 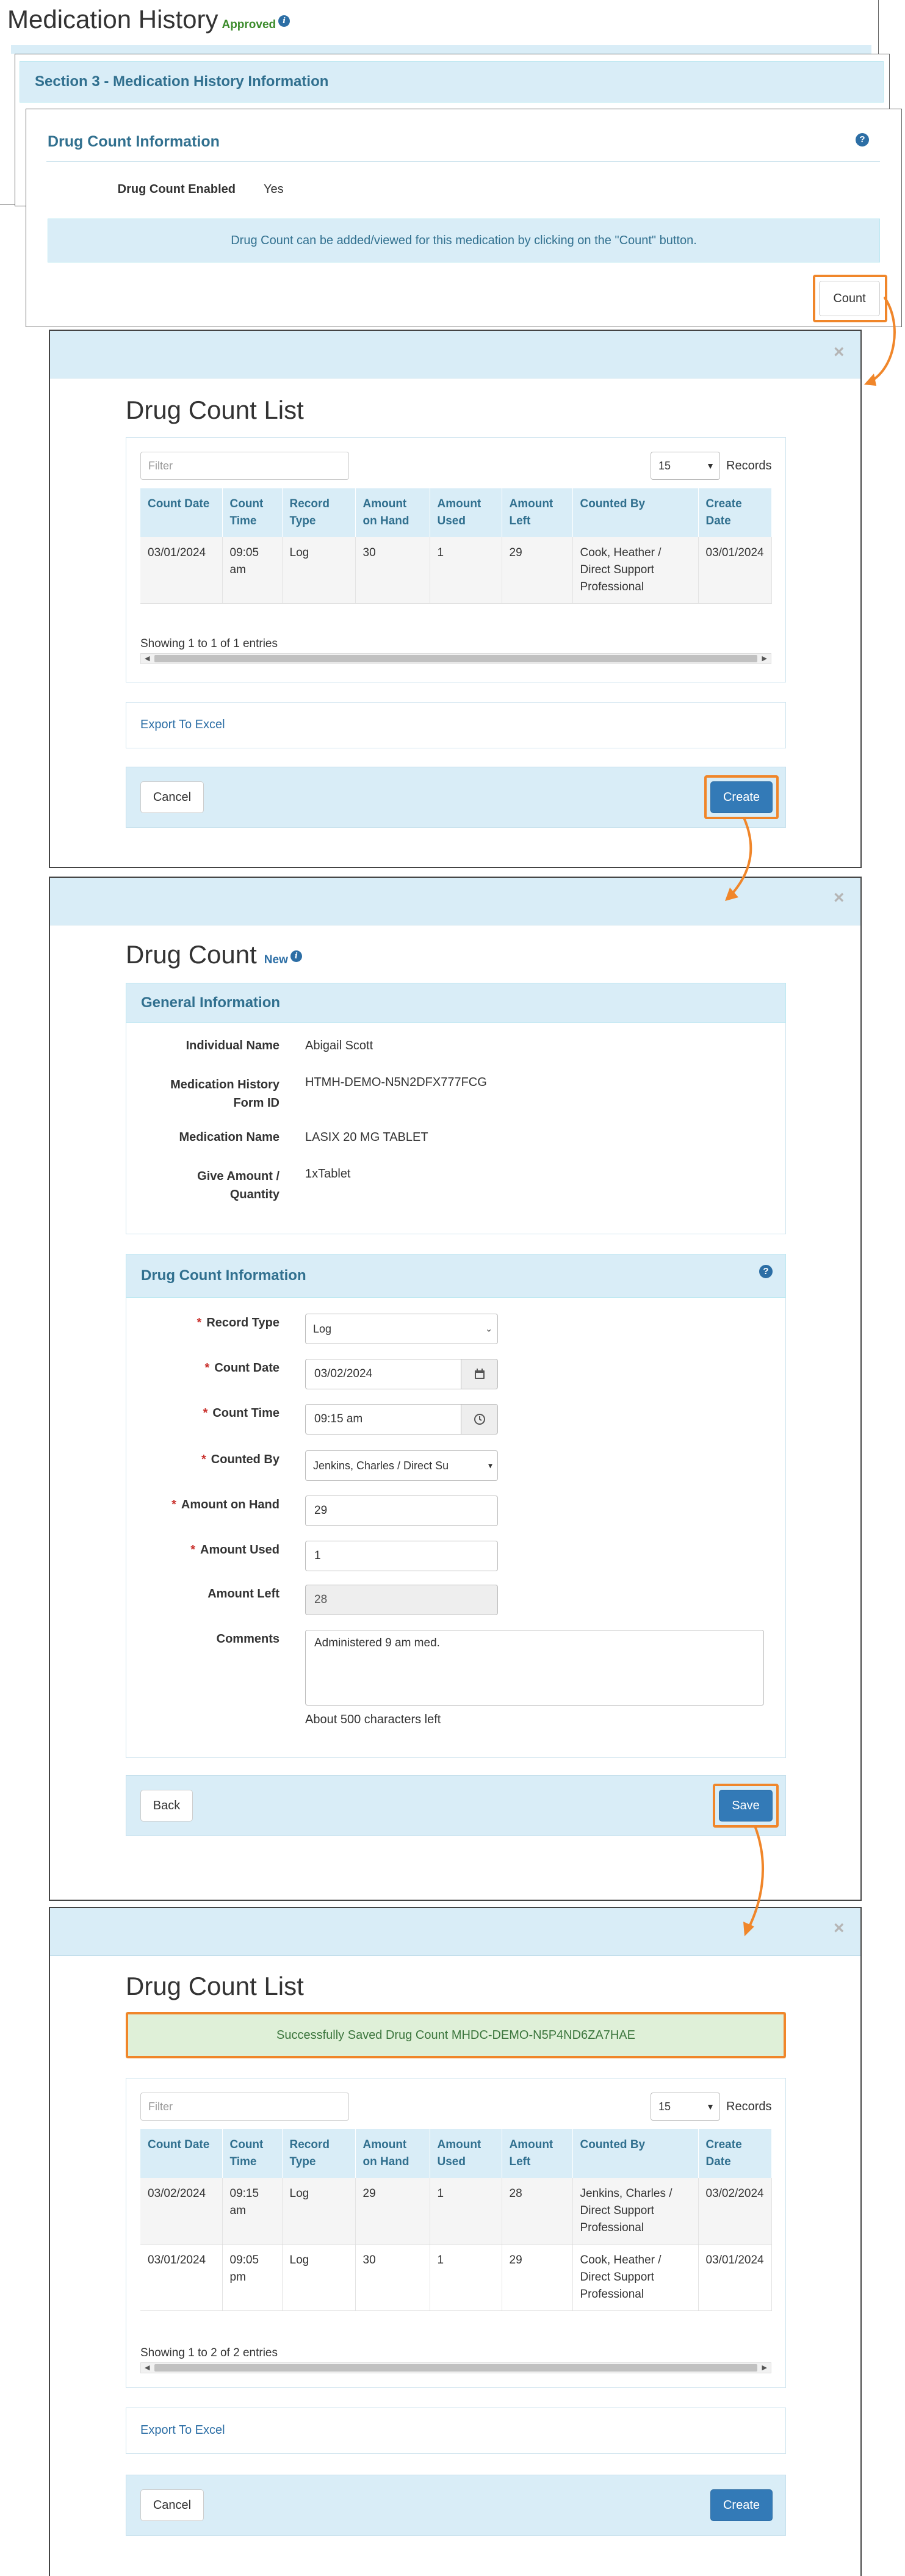 I want to click on arrow-create-to-form, so click(x=741, y=857).